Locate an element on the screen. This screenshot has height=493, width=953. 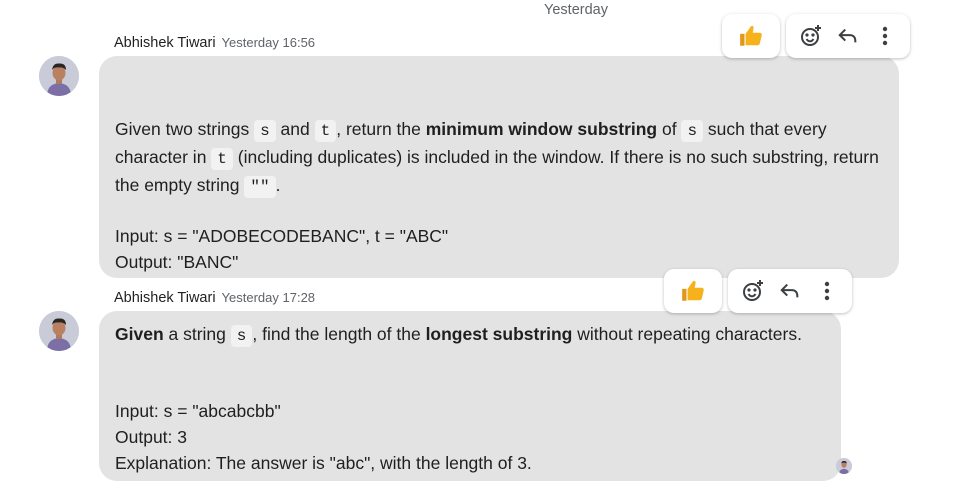
inline-code: "" is located at coordinates (260, 187).